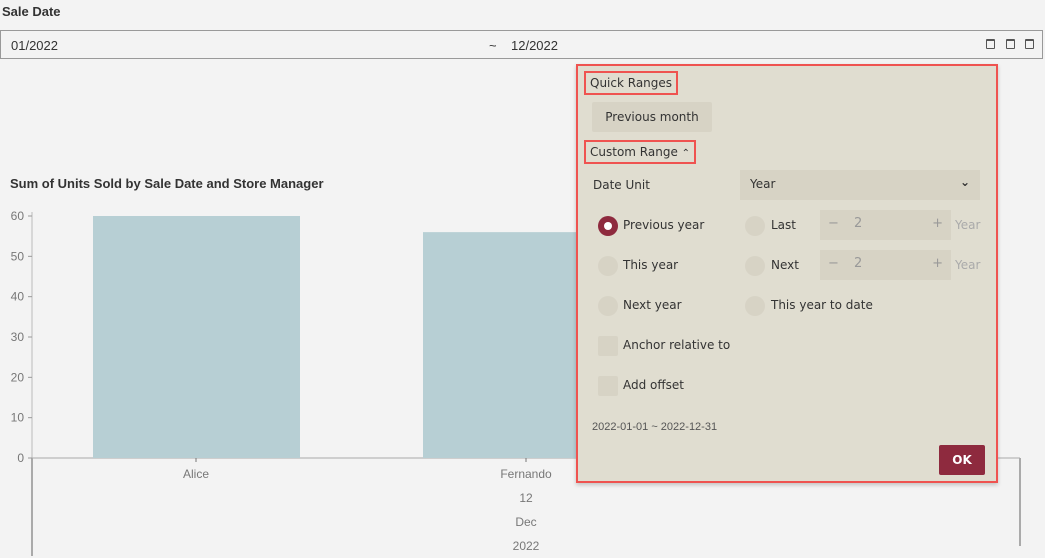 This screenshot has width=1045, height=558. I want to click on last-stepper: −2 +, so click(885, 225).